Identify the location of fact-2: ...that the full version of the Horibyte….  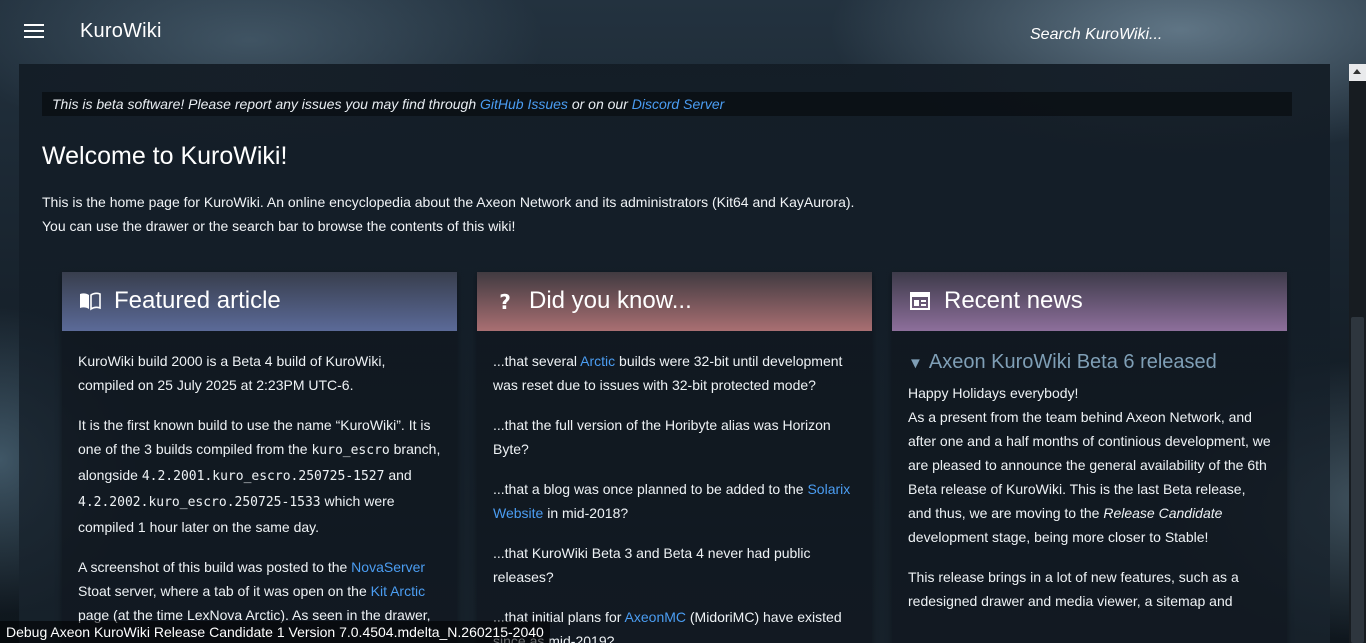
(662, 437).